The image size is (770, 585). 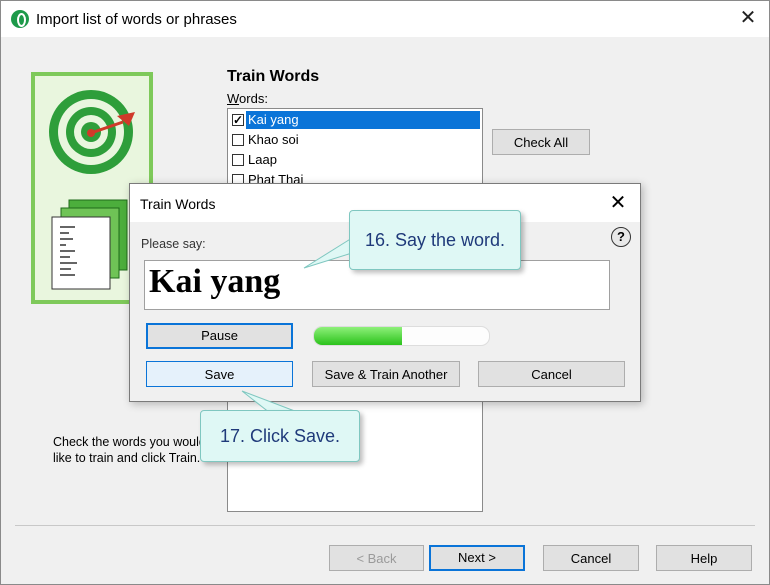 I want to click on check-all-button: Check All, so click(x=541, y=142).